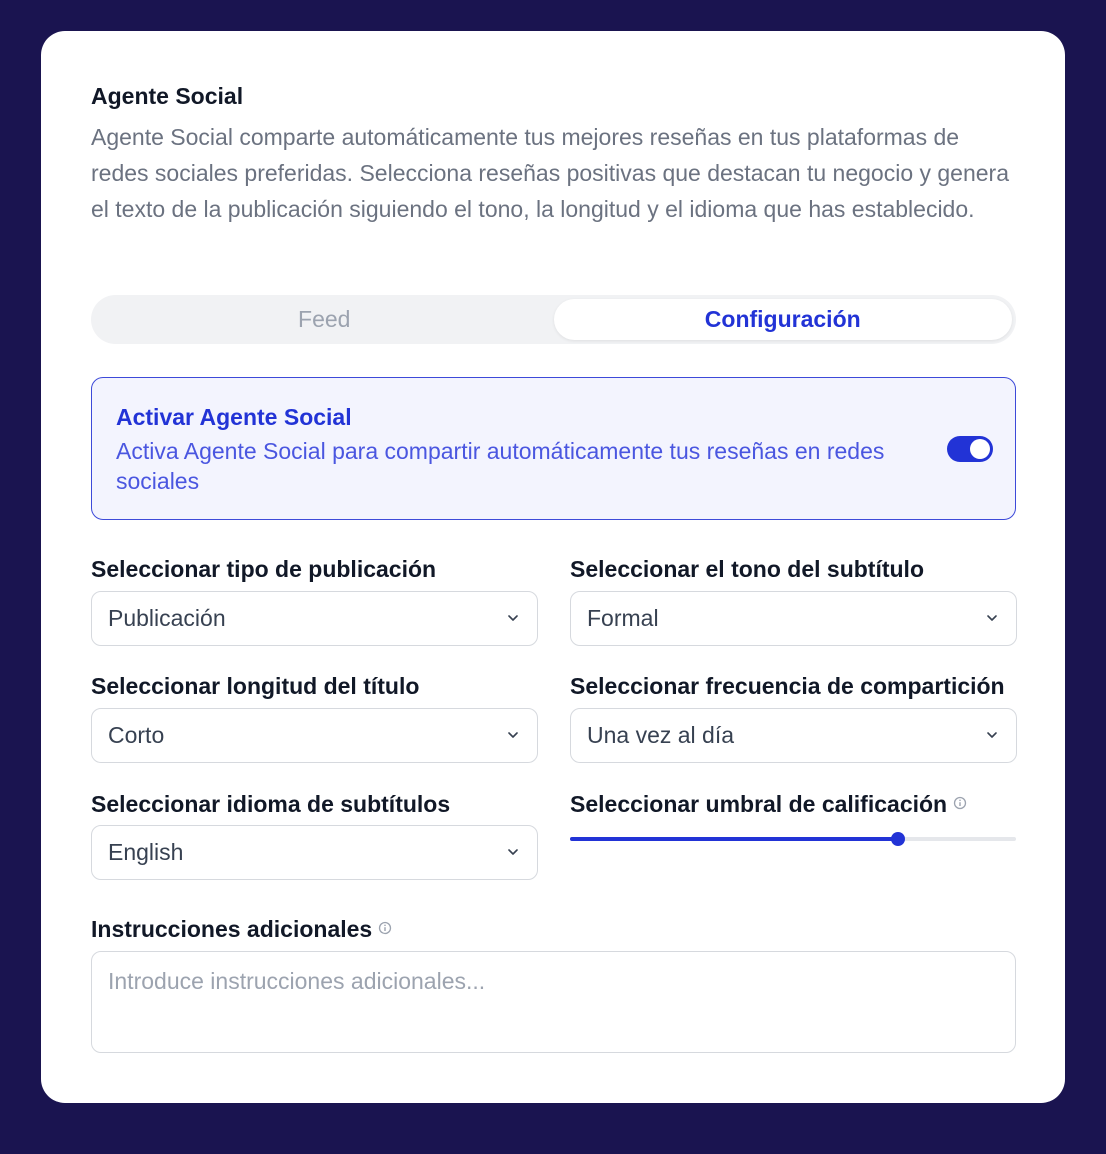 This screenshot has width=1106, height=1154. Describe the element at coordinates (314, 735) in the screenshot. I see `title-length-select: Corto` at that location.